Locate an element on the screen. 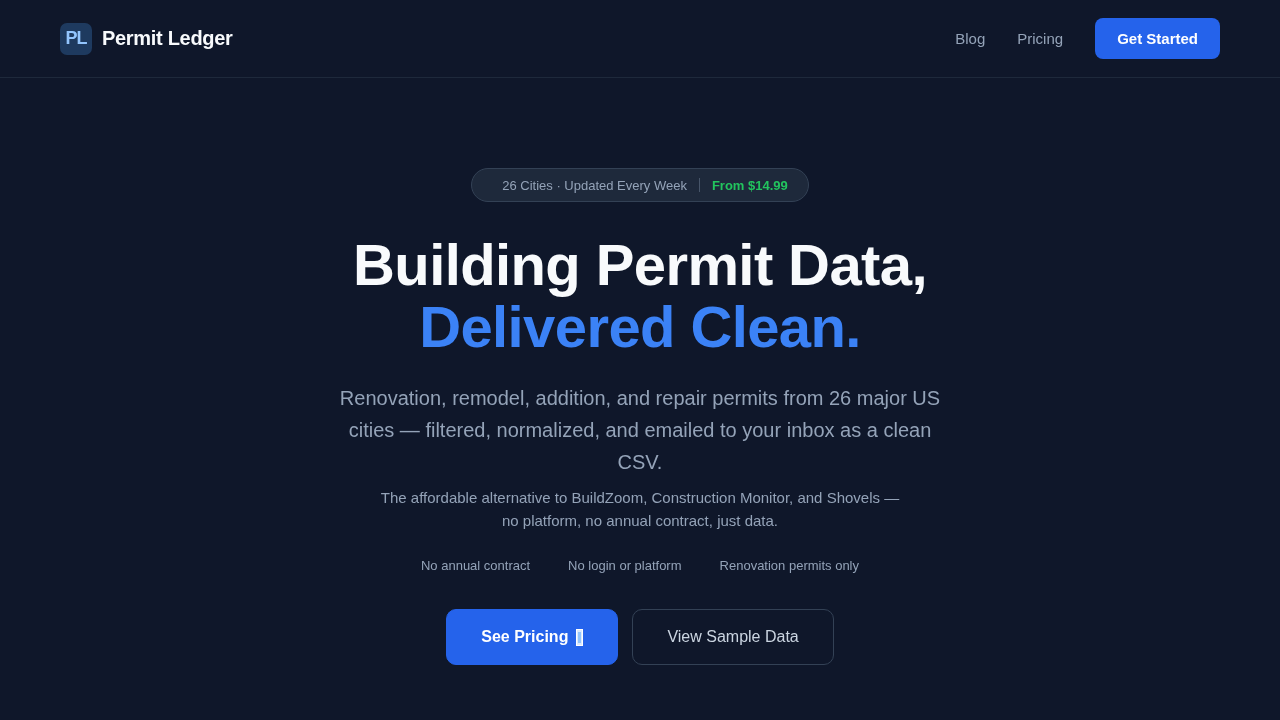 This screenshot has width=1280, height=720. get-started-button: Get Started is located at coordinates (1157, 38).